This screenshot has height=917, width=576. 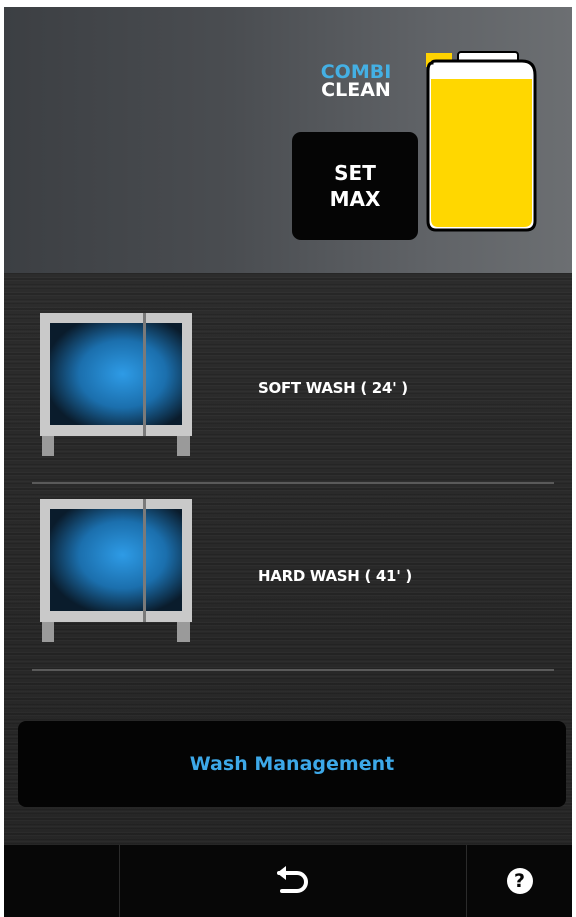 What do you see at coordinates (335, 576) in the screenshot?
I see `hard-wash-label: HARD WASH ( 41' )` at bounding box center [335, 576].